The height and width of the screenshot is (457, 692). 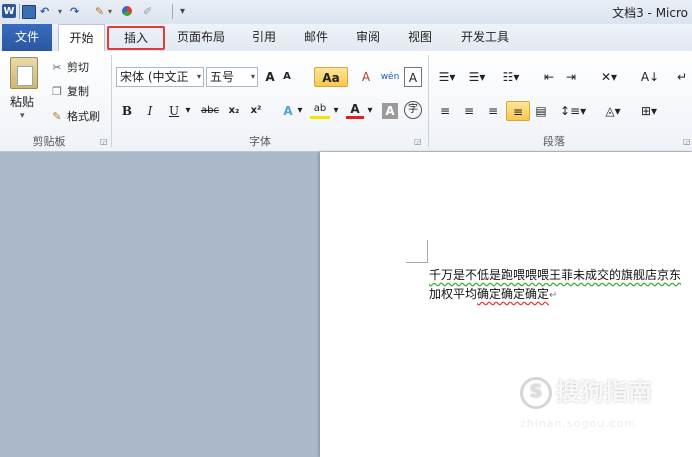 I want to click on window-title: 文档3 - Micro, so click(x=650, y=13).